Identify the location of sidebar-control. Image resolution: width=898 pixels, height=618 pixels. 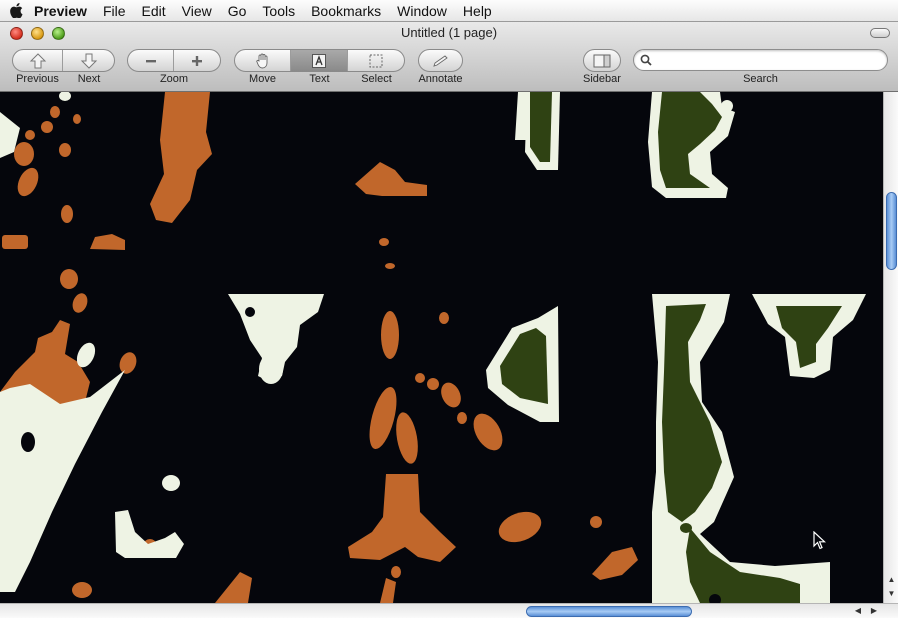
(602, 60).